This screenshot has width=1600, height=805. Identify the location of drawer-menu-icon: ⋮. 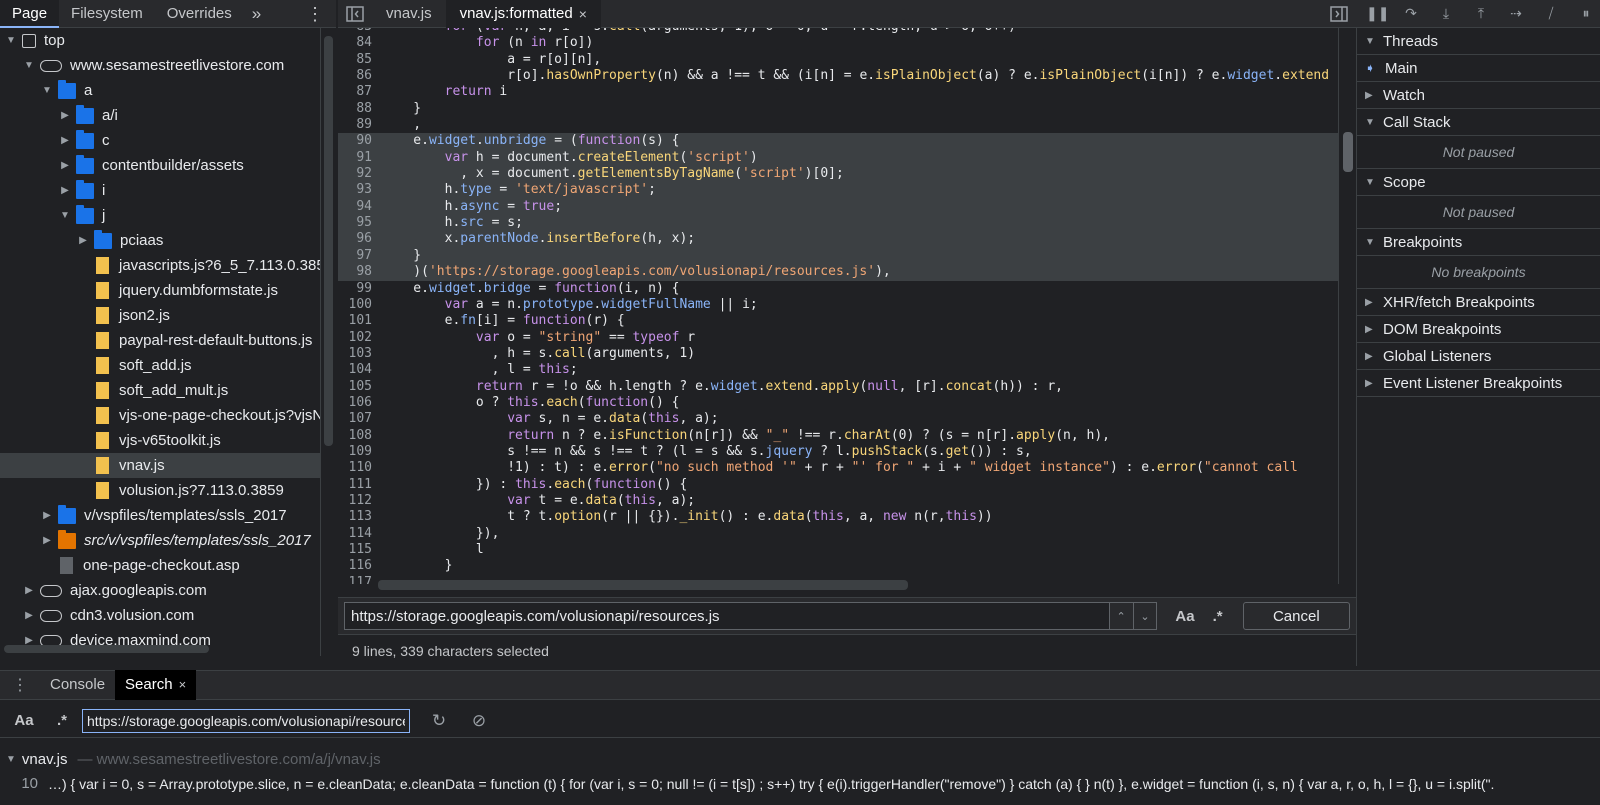
(20, 685).